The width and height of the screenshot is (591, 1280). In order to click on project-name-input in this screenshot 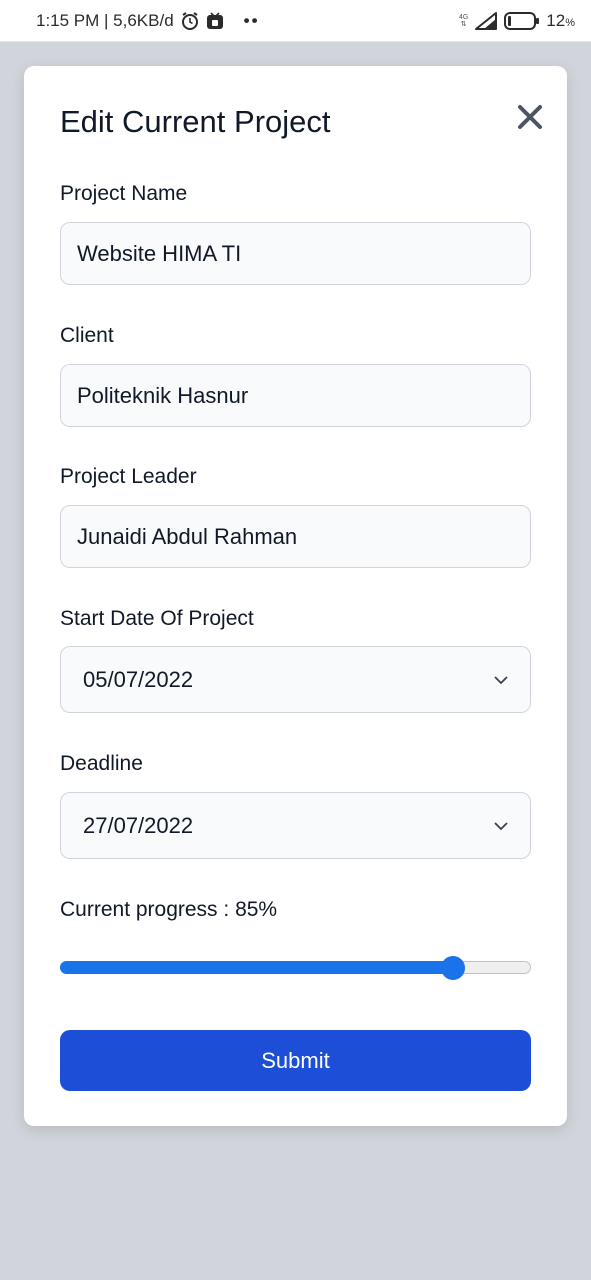, I will do `click(295, 253)`.